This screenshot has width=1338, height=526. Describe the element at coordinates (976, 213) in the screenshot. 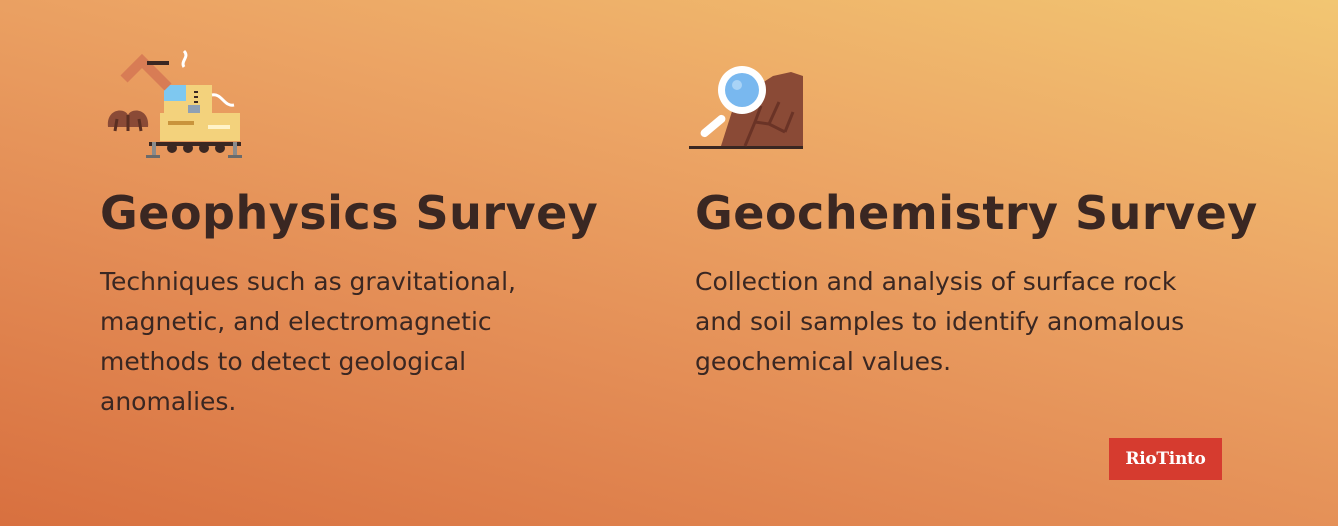

I see `card-title: Geochemistry Survey` at that location.